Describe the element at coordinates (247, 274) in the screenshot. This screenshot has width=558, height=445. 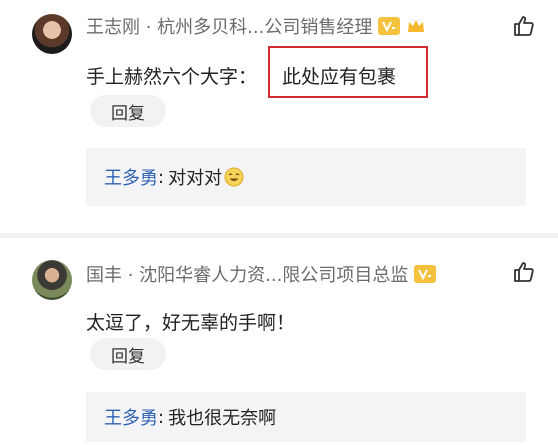
I see `comment-author: 国丰 · 沈阳华睿人力资...限公司项目总监` at that location.